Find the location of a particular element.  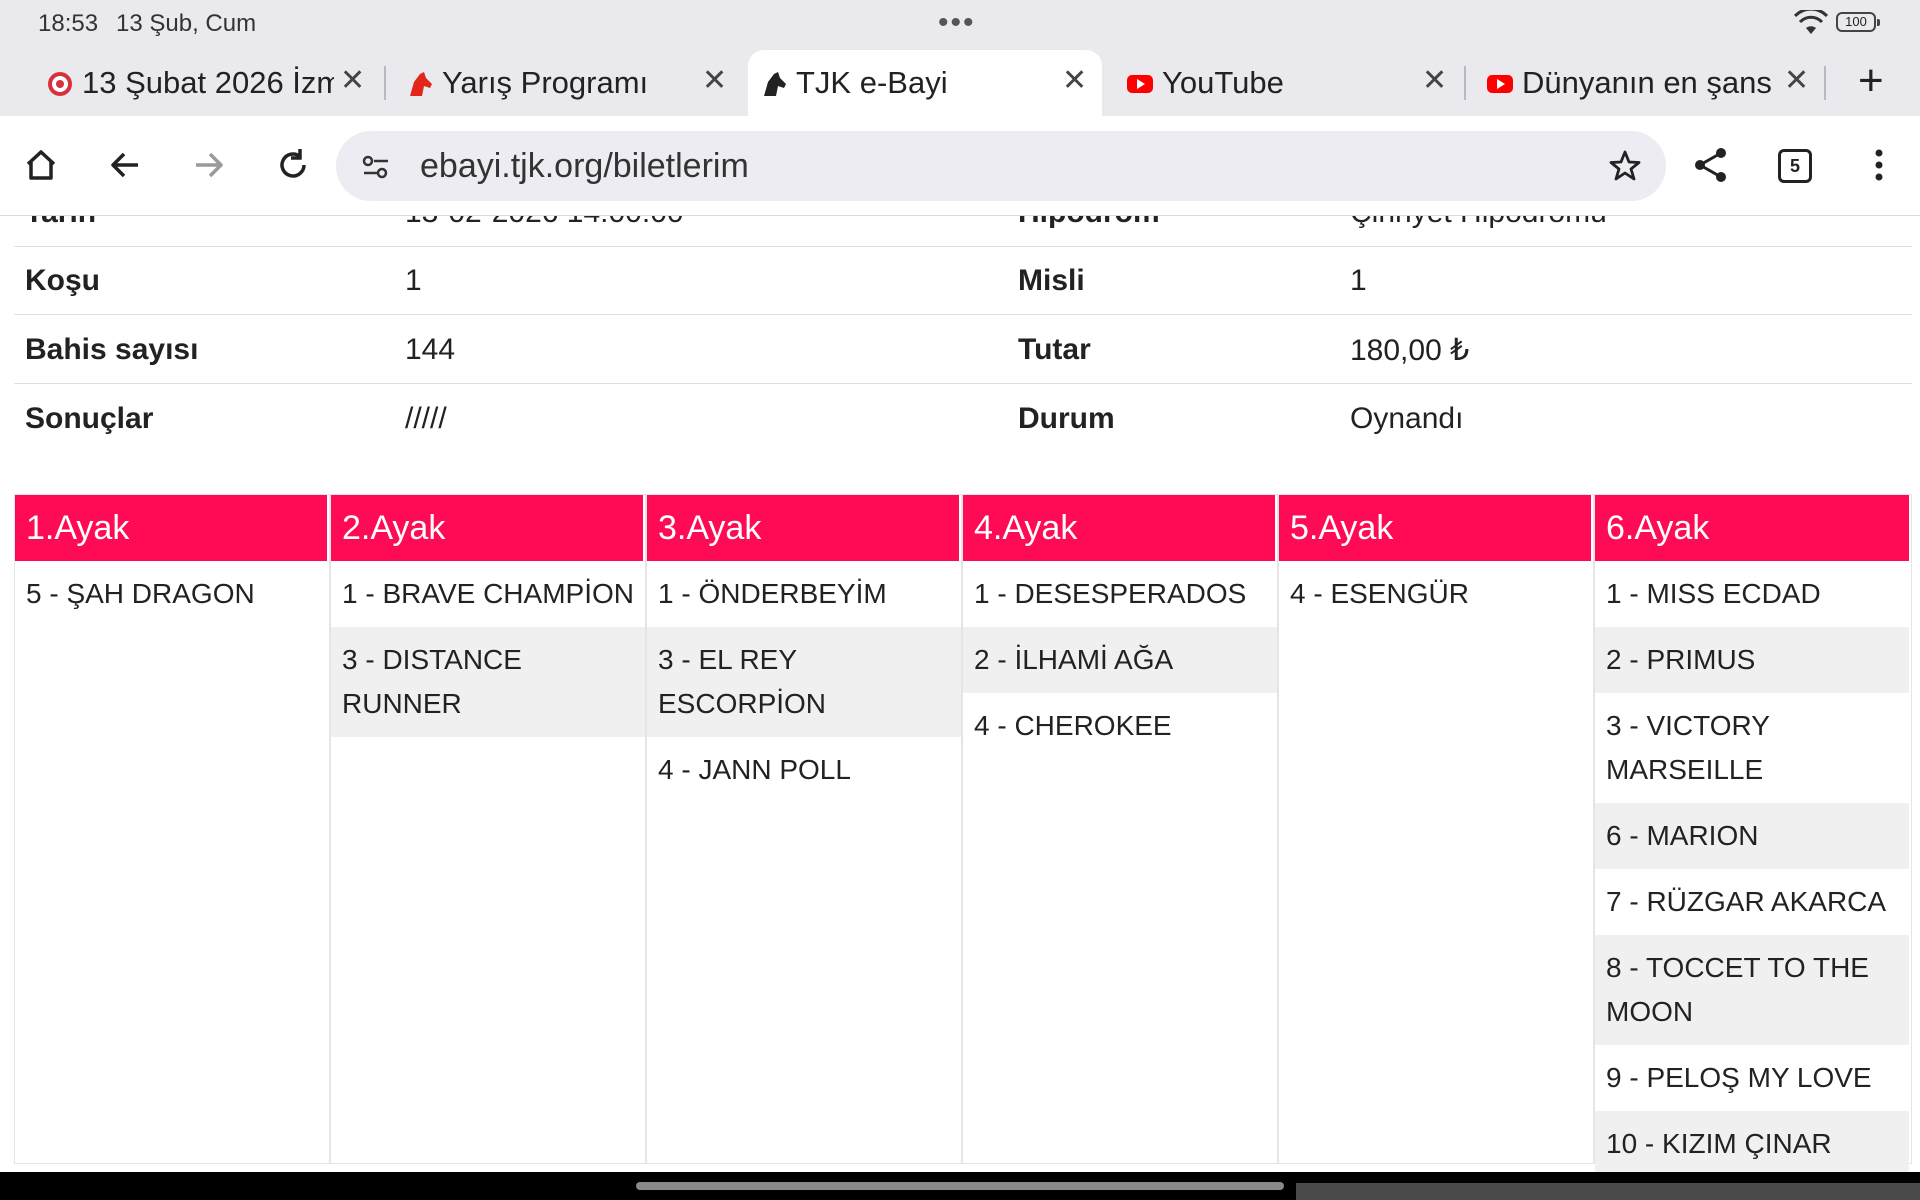

leg-column-1: 1.Ayak 5 - ŞAH DRAGON is located at coordinates (173, 829).